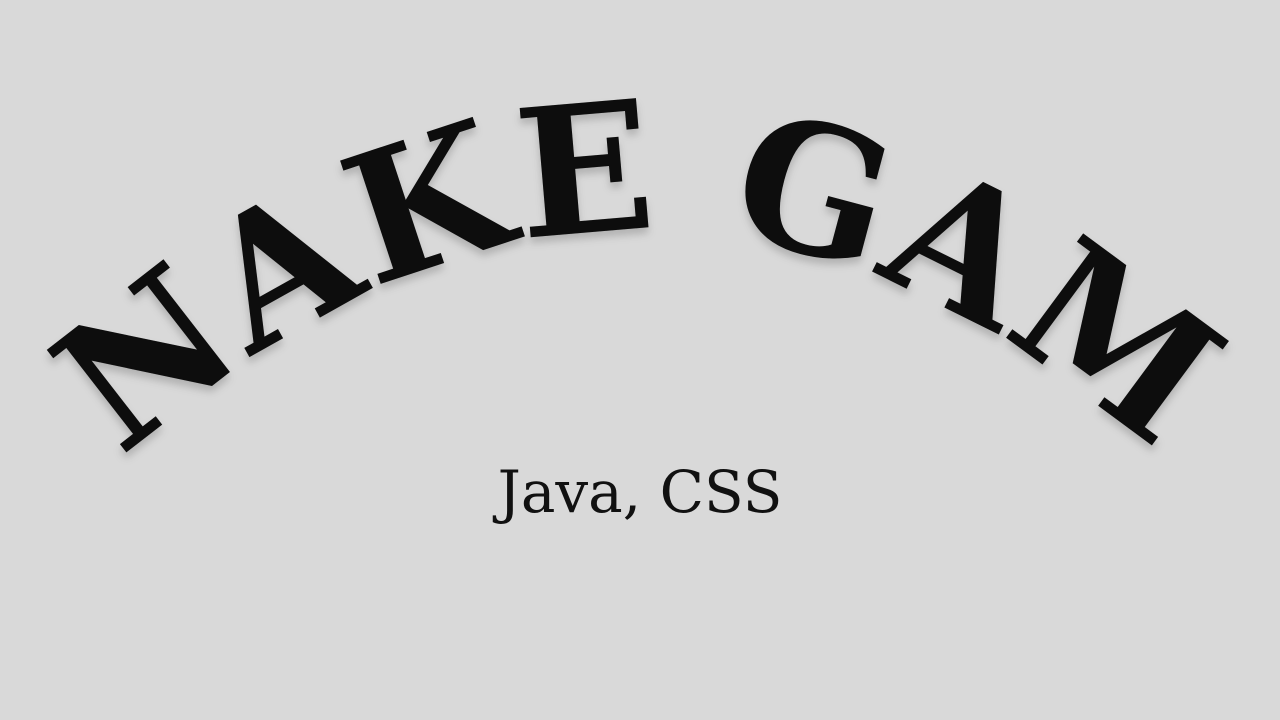 The height and width of the screenshot is (720, 1280). What do you see at coordinates (640, 492) in the screenshot?
I see `tech-stack-subtitle: Java, CSS` at bounding box center [640, 492].